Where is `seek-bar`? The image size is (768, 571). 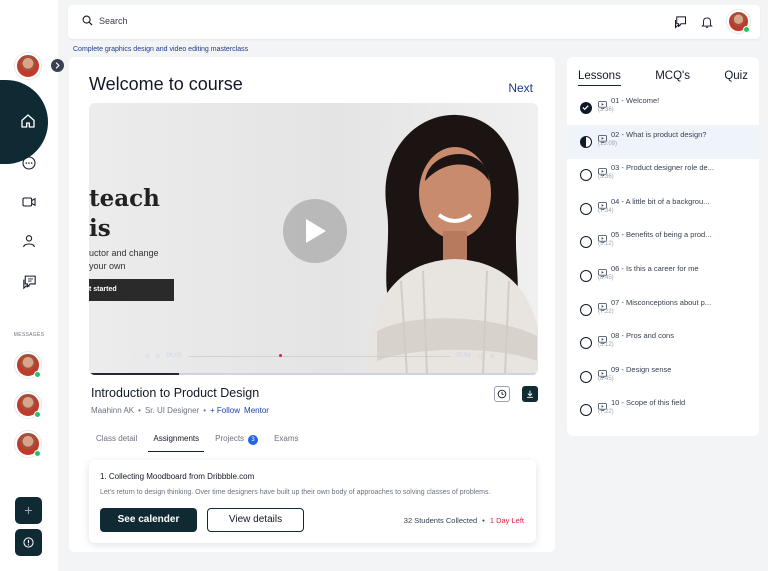 seek-bar is located at coordinates (318, 355).